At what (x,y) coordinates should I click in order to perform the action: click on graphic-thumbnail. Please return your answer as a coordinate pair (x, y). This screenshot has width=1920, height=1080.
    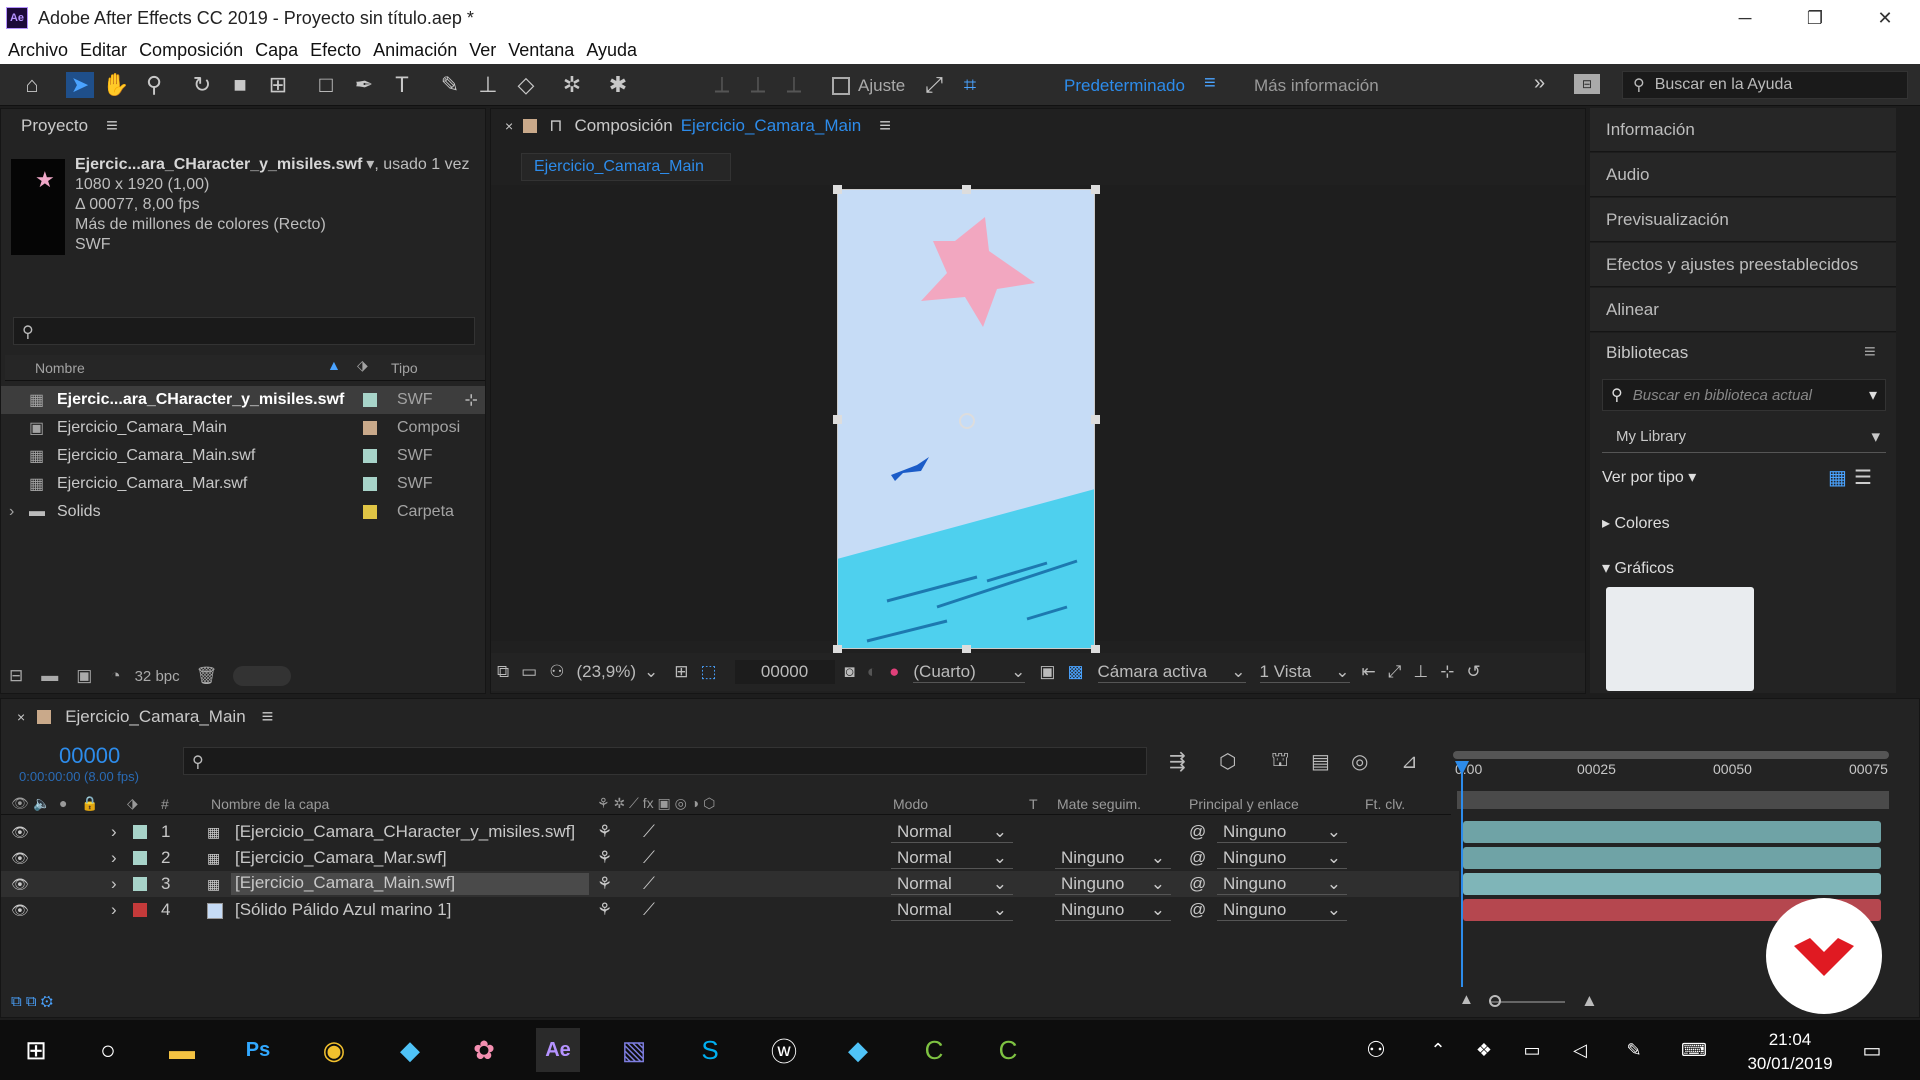
    Looking at the image, I should click on (1680, 639).